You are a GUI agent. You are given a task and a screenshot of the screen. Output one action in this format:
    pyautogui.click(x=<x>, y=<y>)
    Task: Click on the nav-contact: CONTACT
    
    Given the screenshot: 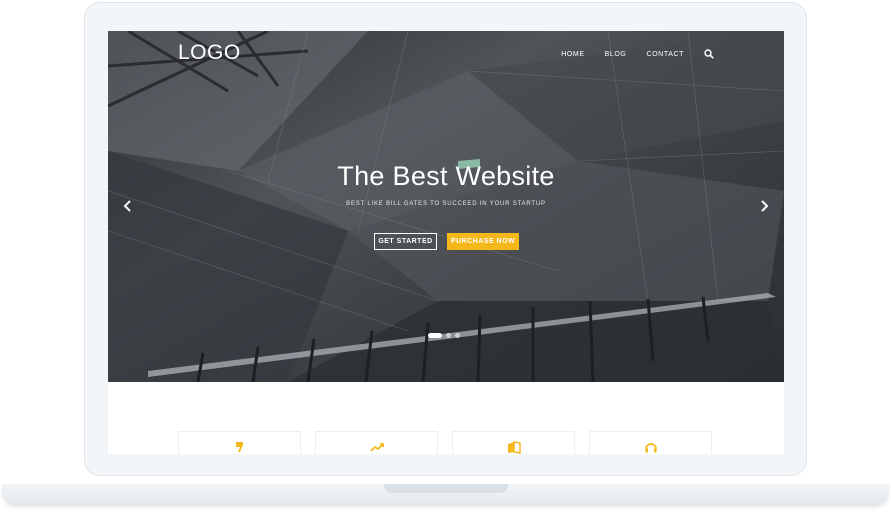 What is the action you would take?
    pyautogui.click(x=665, y=54)
    